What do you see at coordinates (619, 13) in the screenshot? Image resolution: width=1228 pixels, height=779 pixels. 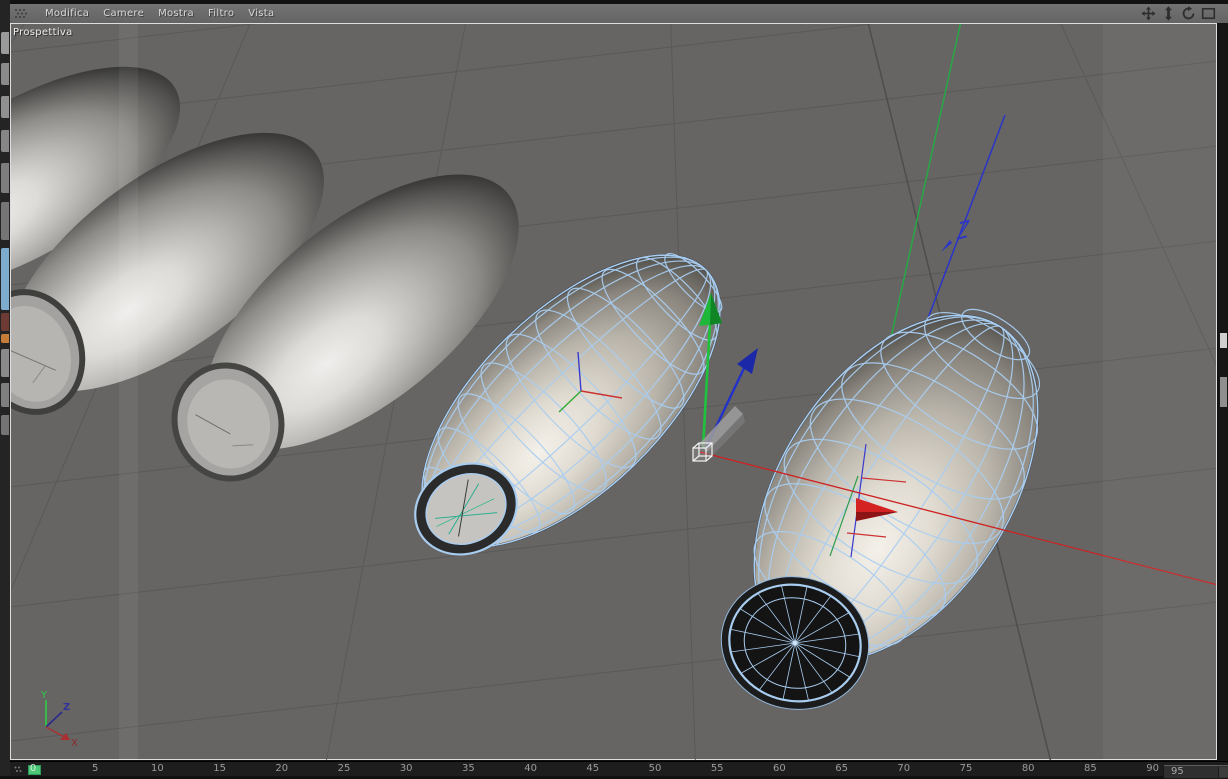 I see `viewport-menu-bar: Modifica Camere Mostra Filtro Vista` at bounding box center [619, 13].